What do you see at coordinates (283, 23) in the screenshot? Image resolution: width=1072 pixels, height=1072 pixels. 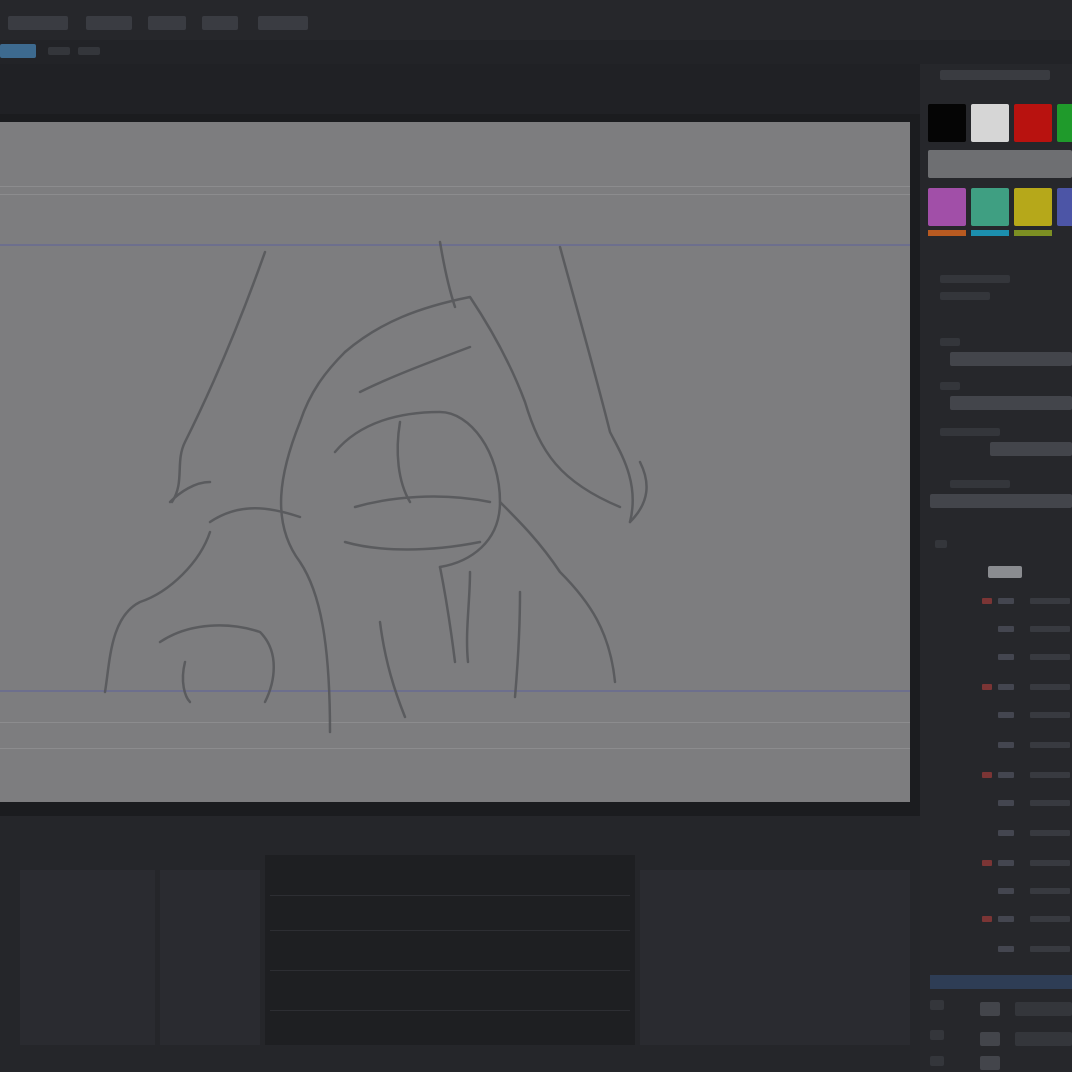 I see `menu-item-window` at bounding box center [283, 23].